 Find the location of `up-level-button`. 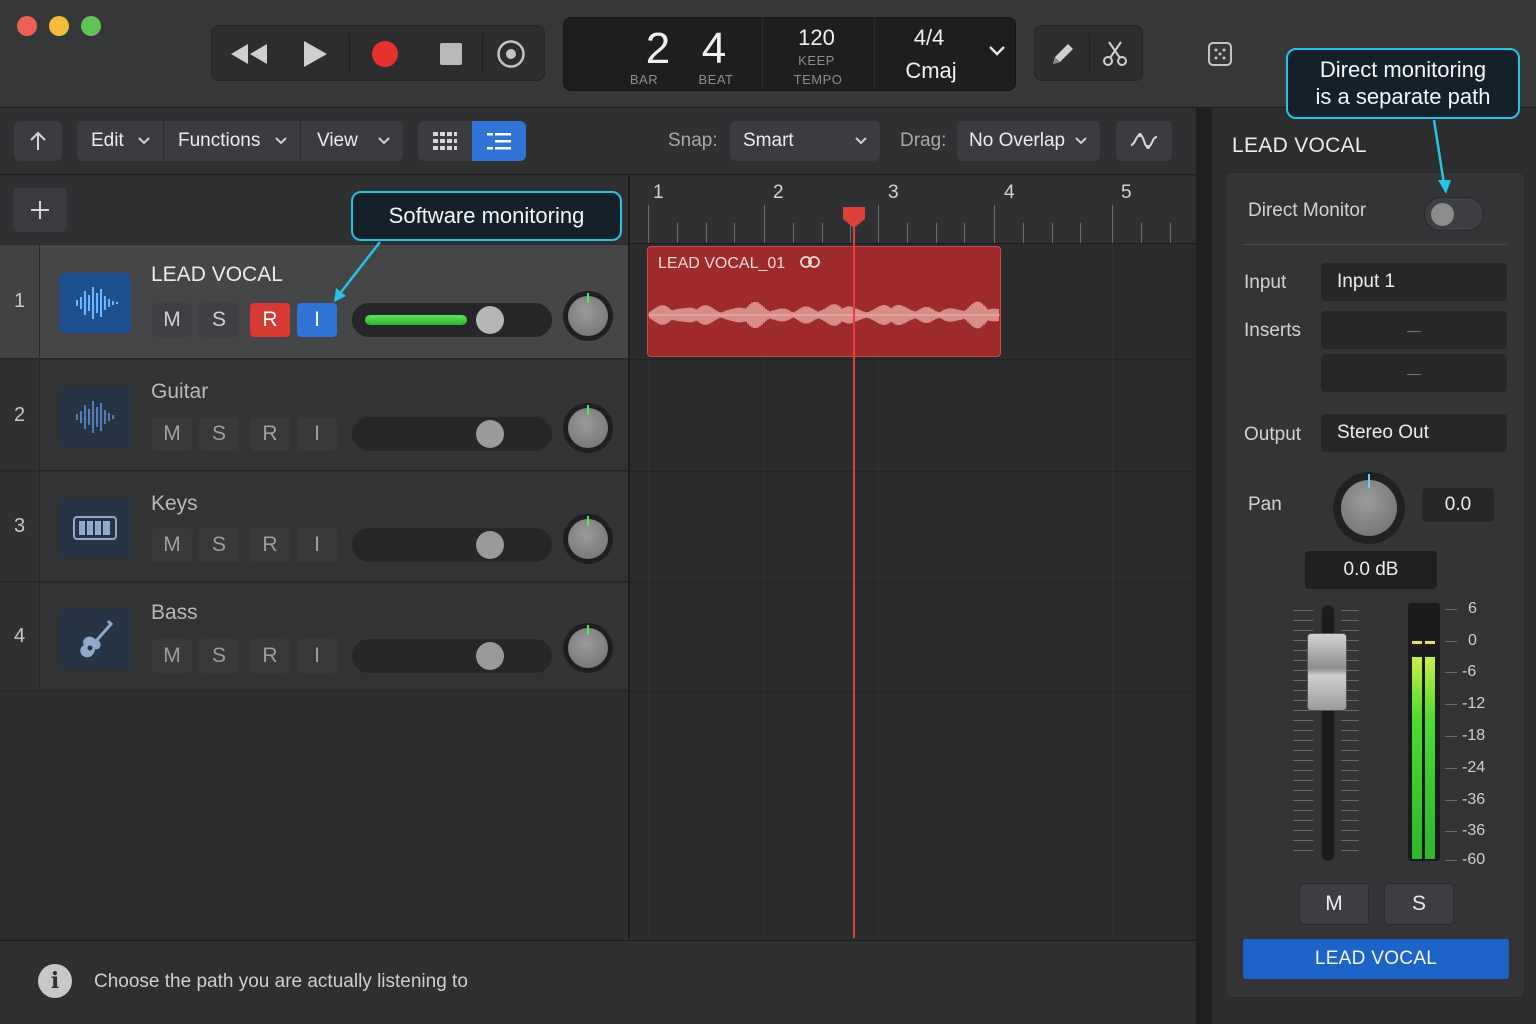

up-level-button is located at coordinates (38, 141).